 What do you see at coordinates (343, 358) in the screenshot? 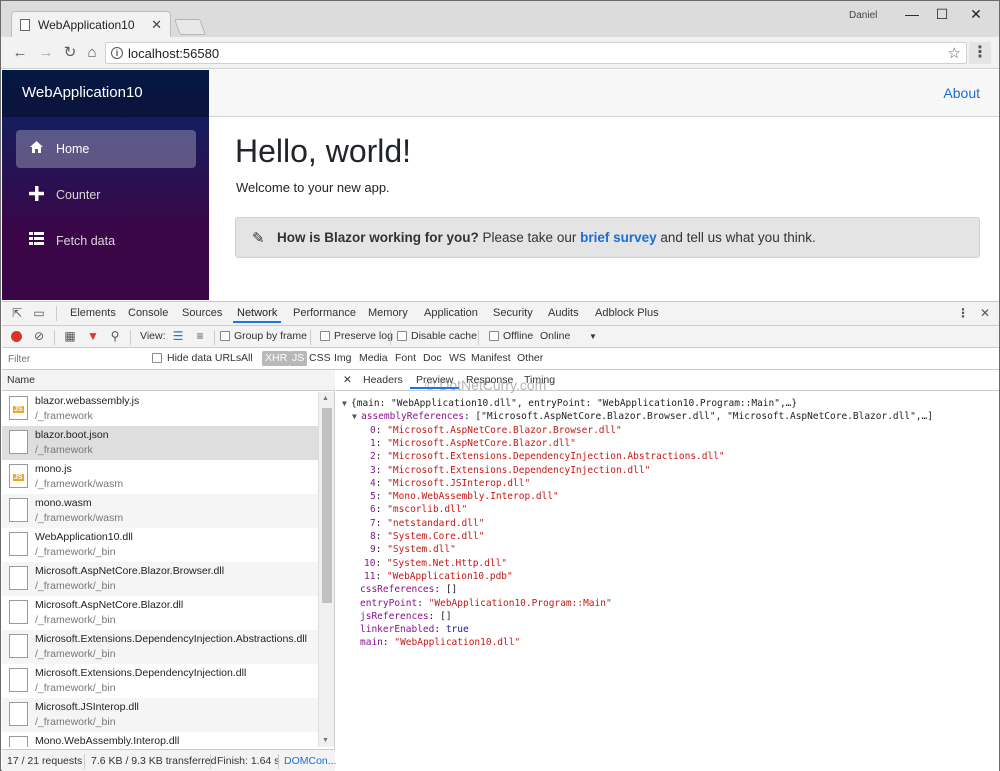
I see `filter-img: Img` at bounding box center [343, 358].